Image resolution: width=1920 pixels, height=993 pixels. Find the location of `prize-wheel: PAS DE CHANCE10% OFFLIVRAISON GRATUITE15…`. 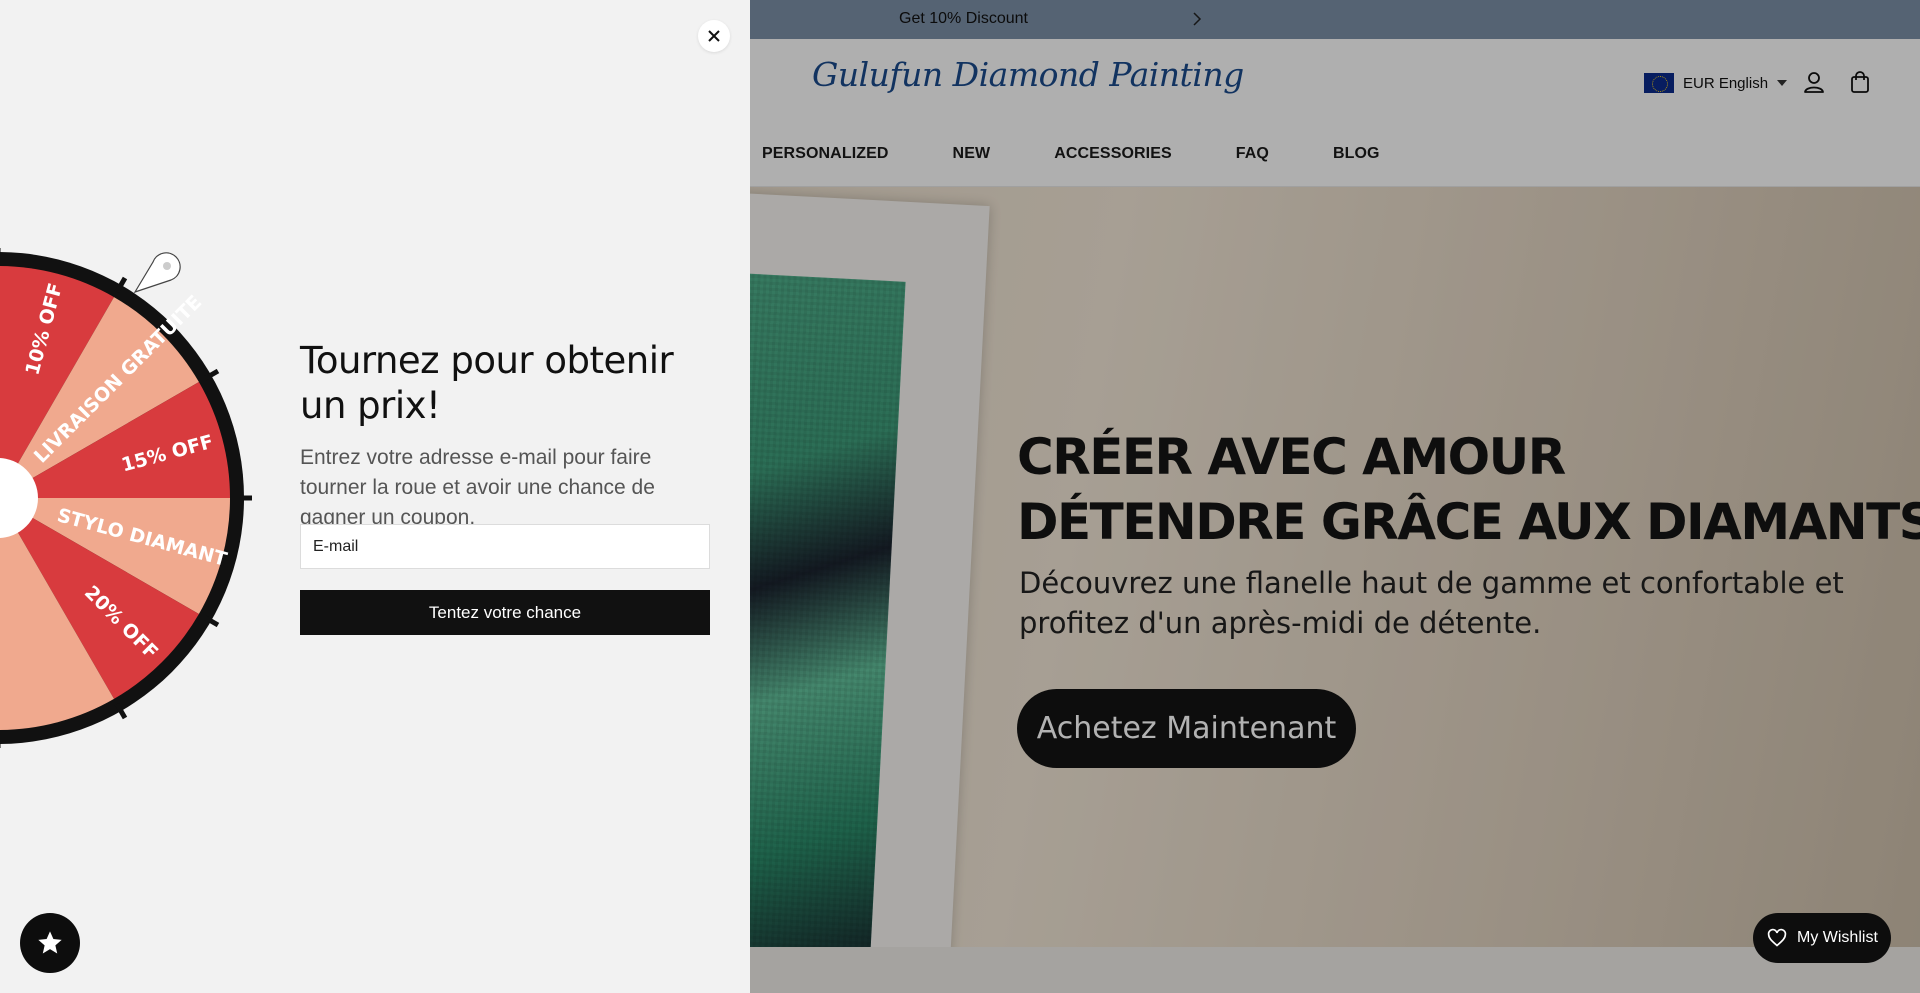

prize-wheel: PAS DE CHANCE10% OFFLIVRAISON GRATUITE15… is located at coordinates (127, 498).